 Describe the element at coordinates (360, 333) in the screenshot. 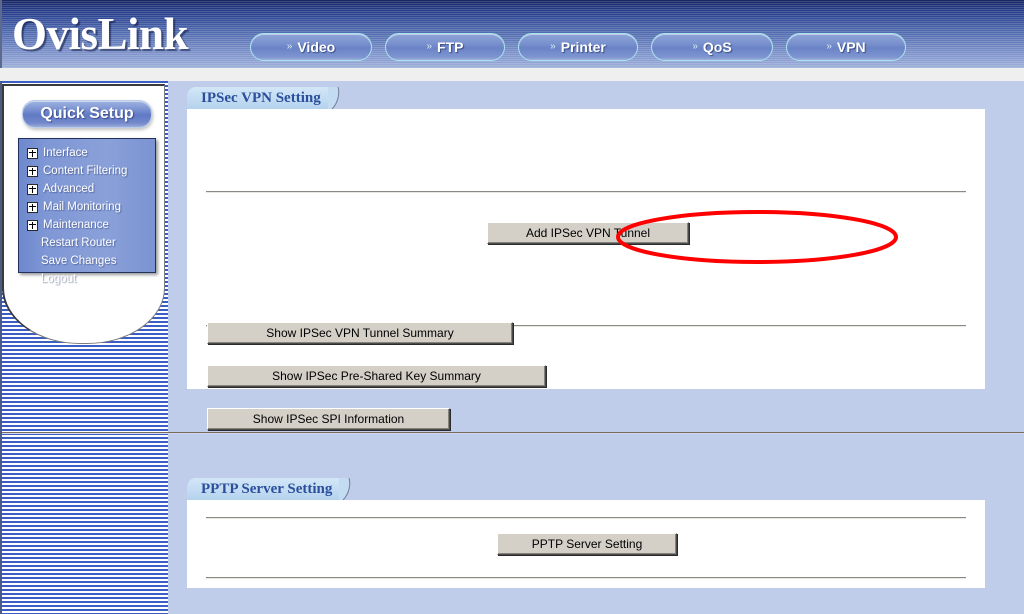

I see `show-ipsec-vpn-tunnel-summary-button: Show IPSec VPN Tunnel Summary` at that location.